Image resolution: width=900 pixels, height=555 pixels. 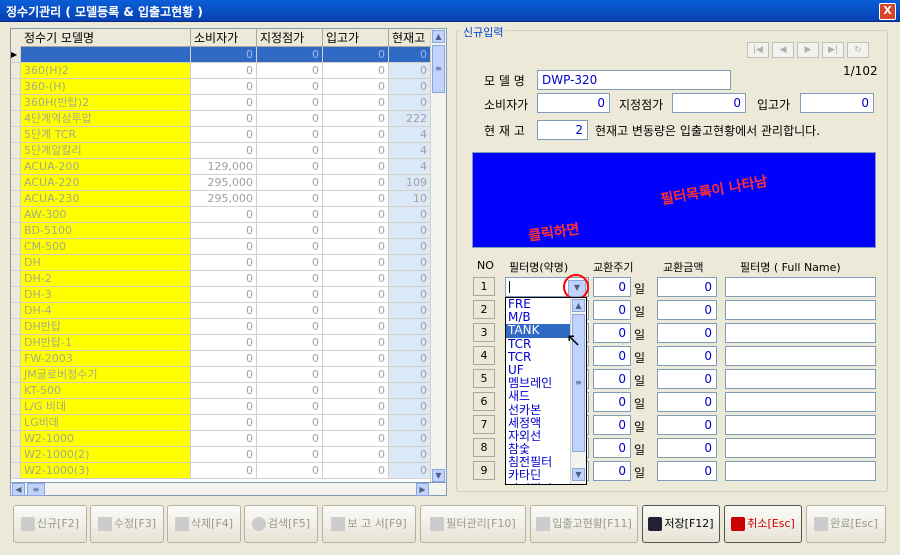 What do you see at coordinates (410, 151) in the screenshot?
I see `table-cell: 4` at bounding box center [410, 151].